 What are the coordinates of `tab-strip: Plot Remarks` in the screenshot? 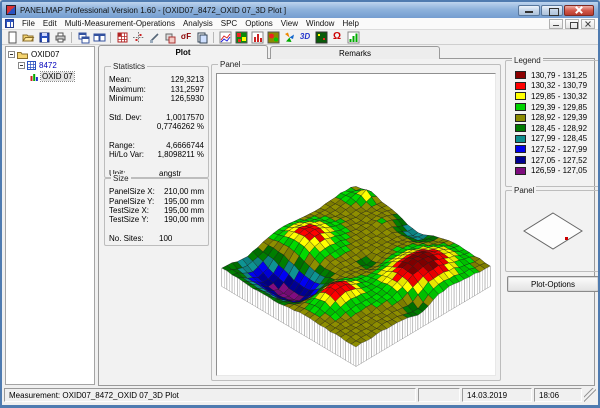 It's located at (346, 52).